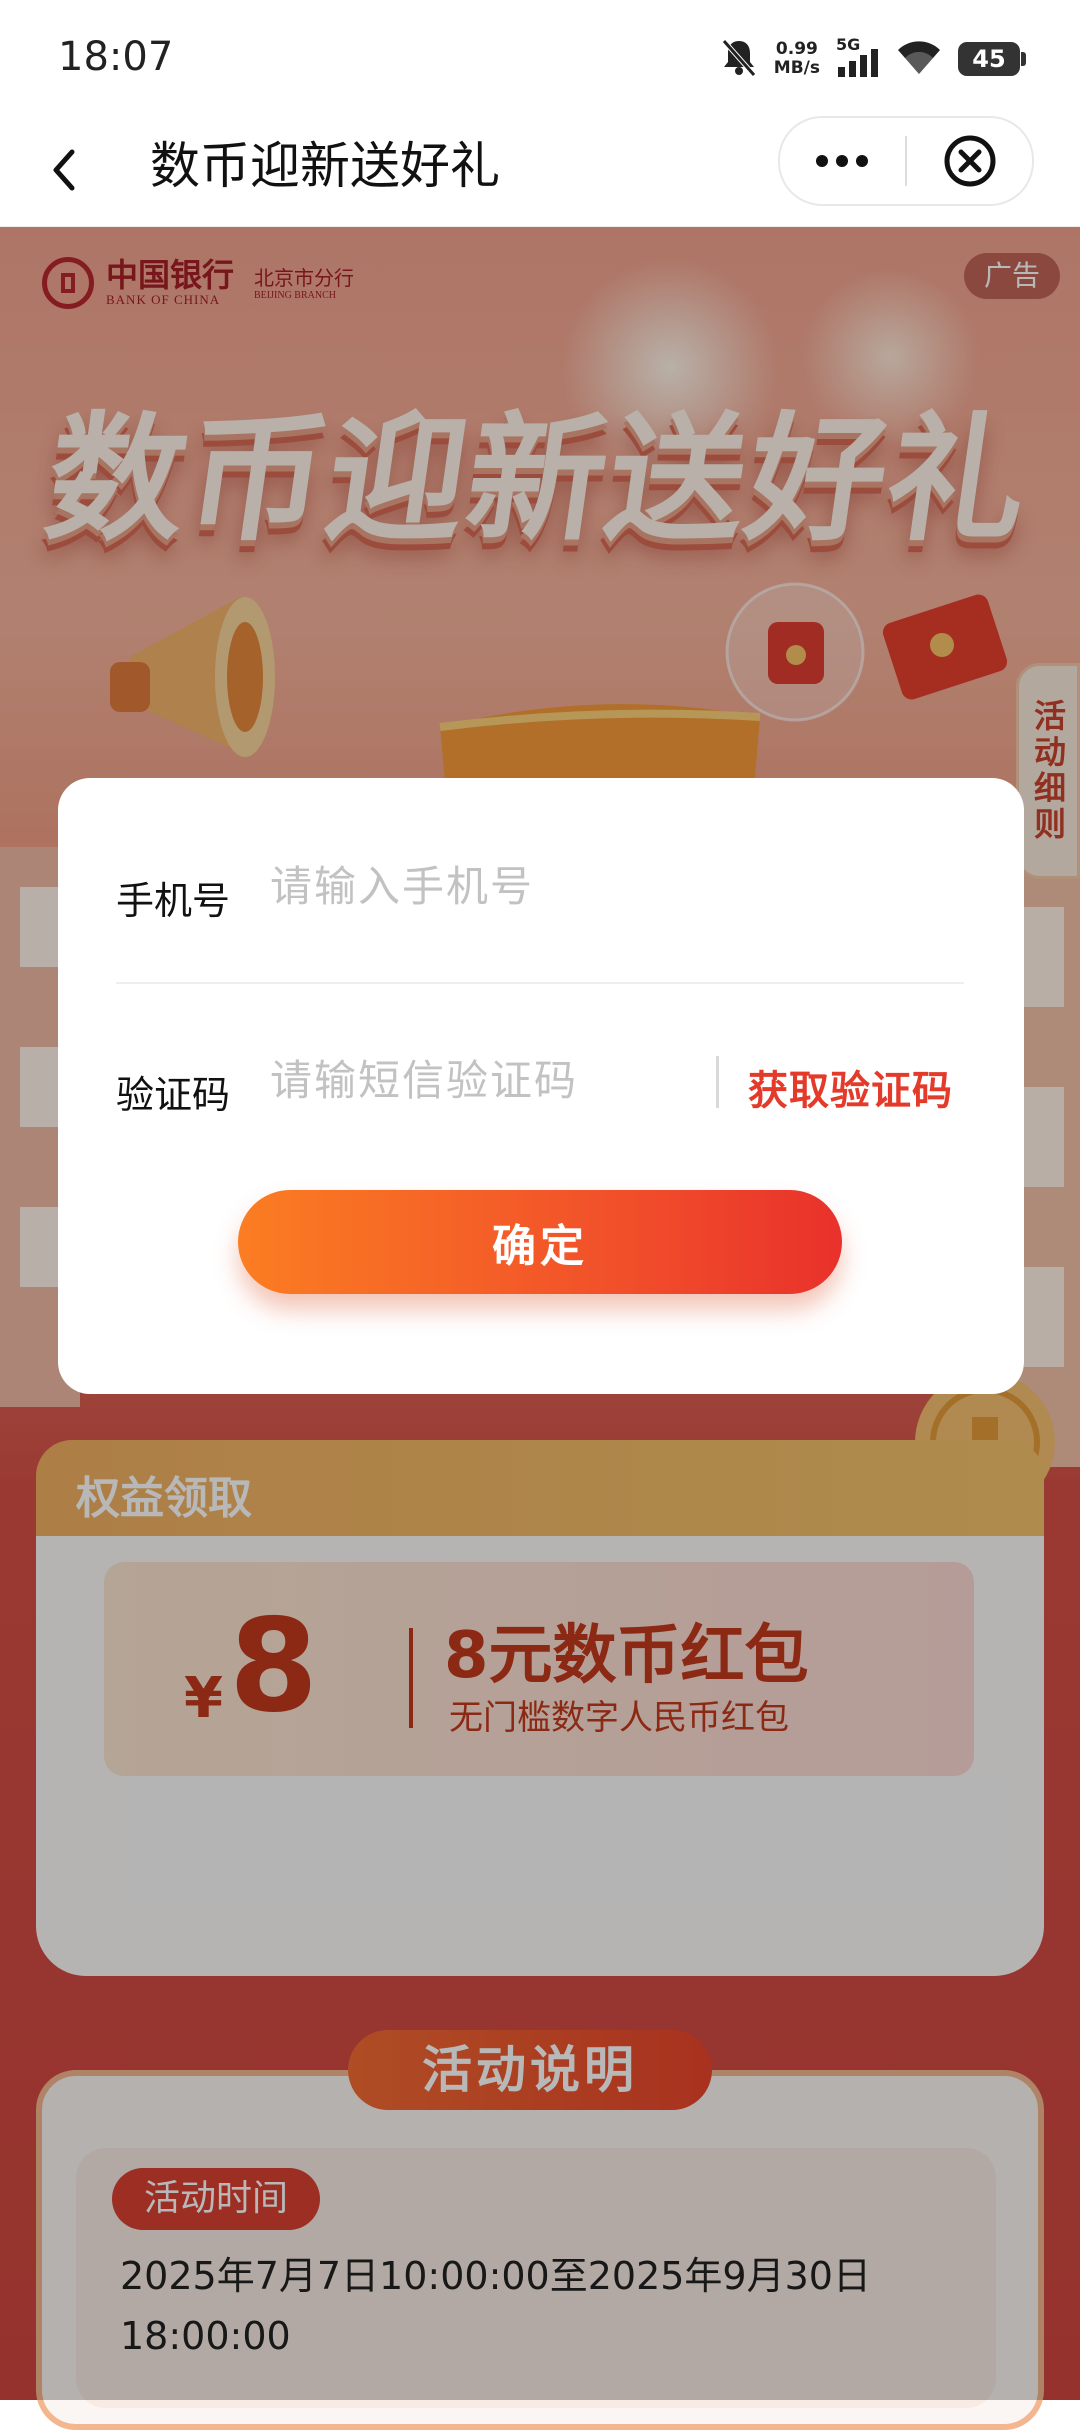  I want to click on wifi-icon, so click(919, 59).